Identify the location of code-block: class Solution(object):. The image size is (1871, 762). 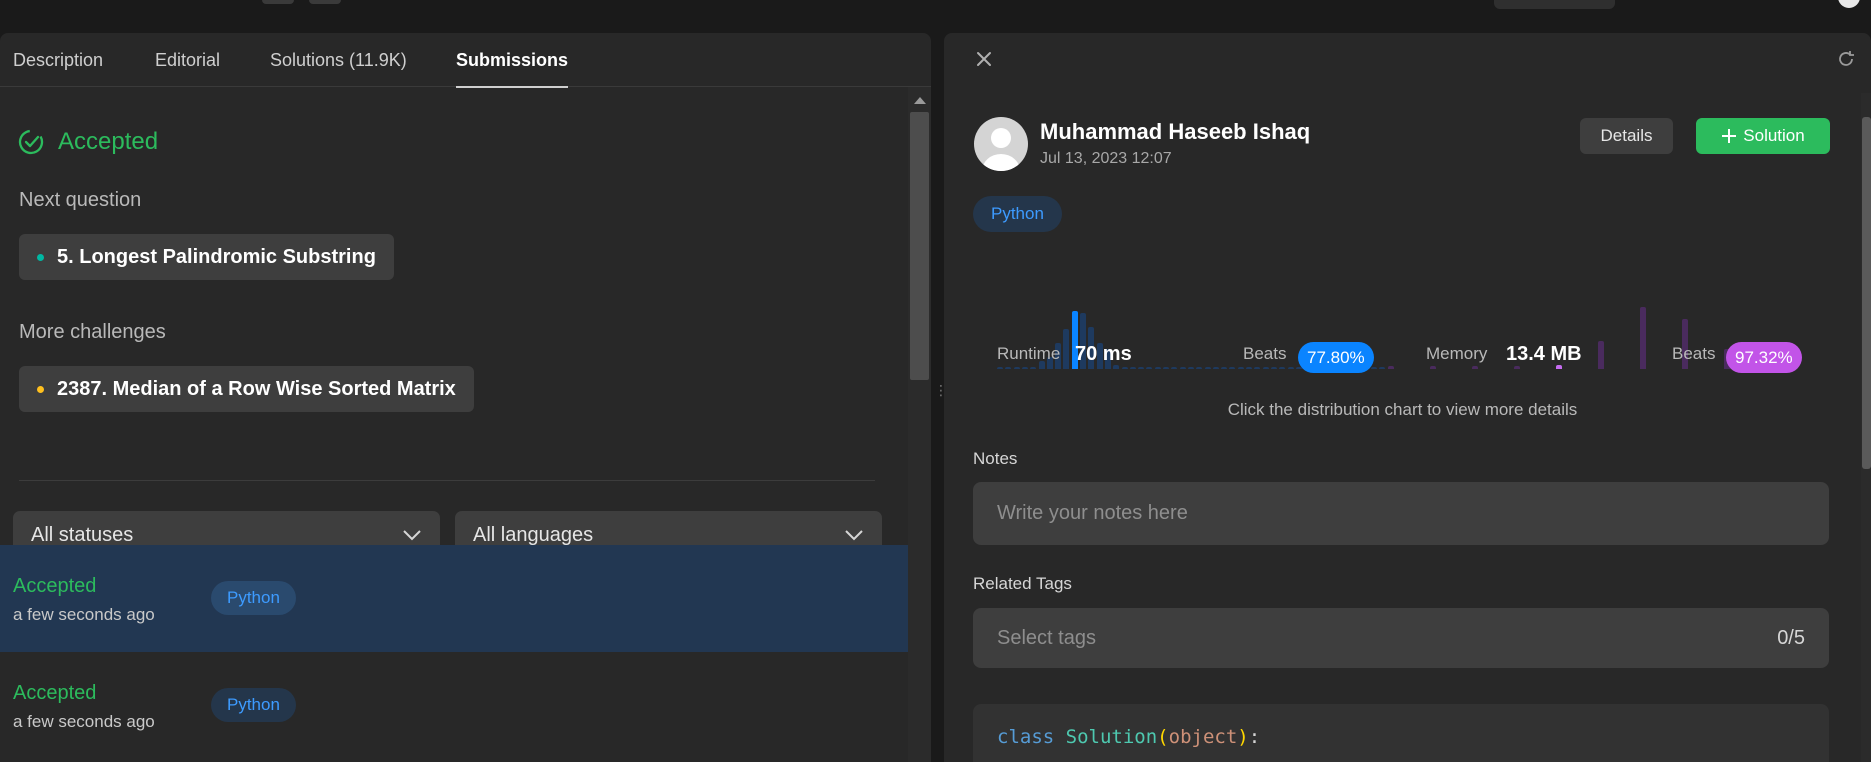
(1401, 733).